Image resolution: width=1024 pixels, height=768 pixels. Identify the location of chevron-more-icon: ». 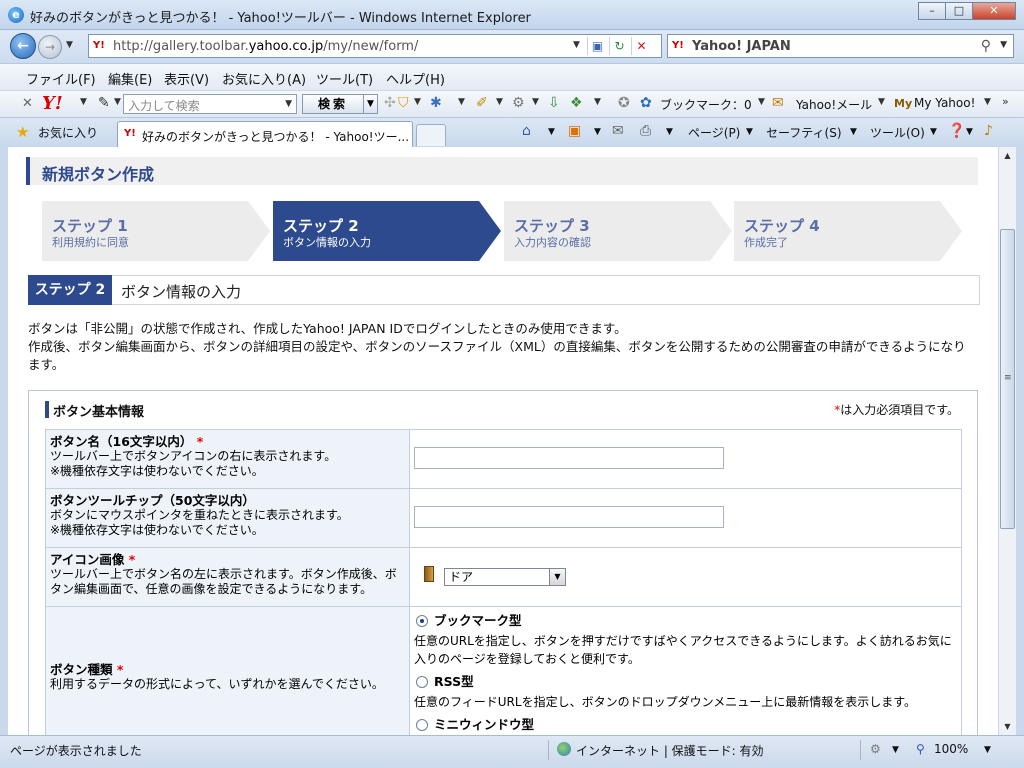
(1005, 101).